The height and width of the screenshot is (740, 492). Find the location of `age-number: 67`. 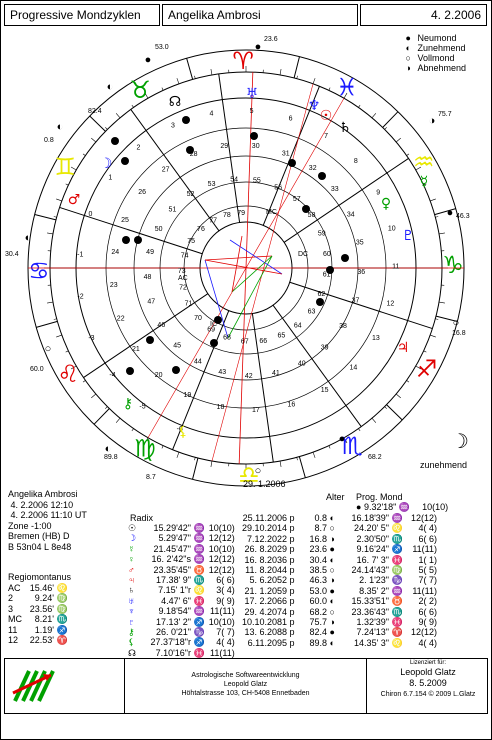

age-number: 67 is located at coordinates (245, 342).